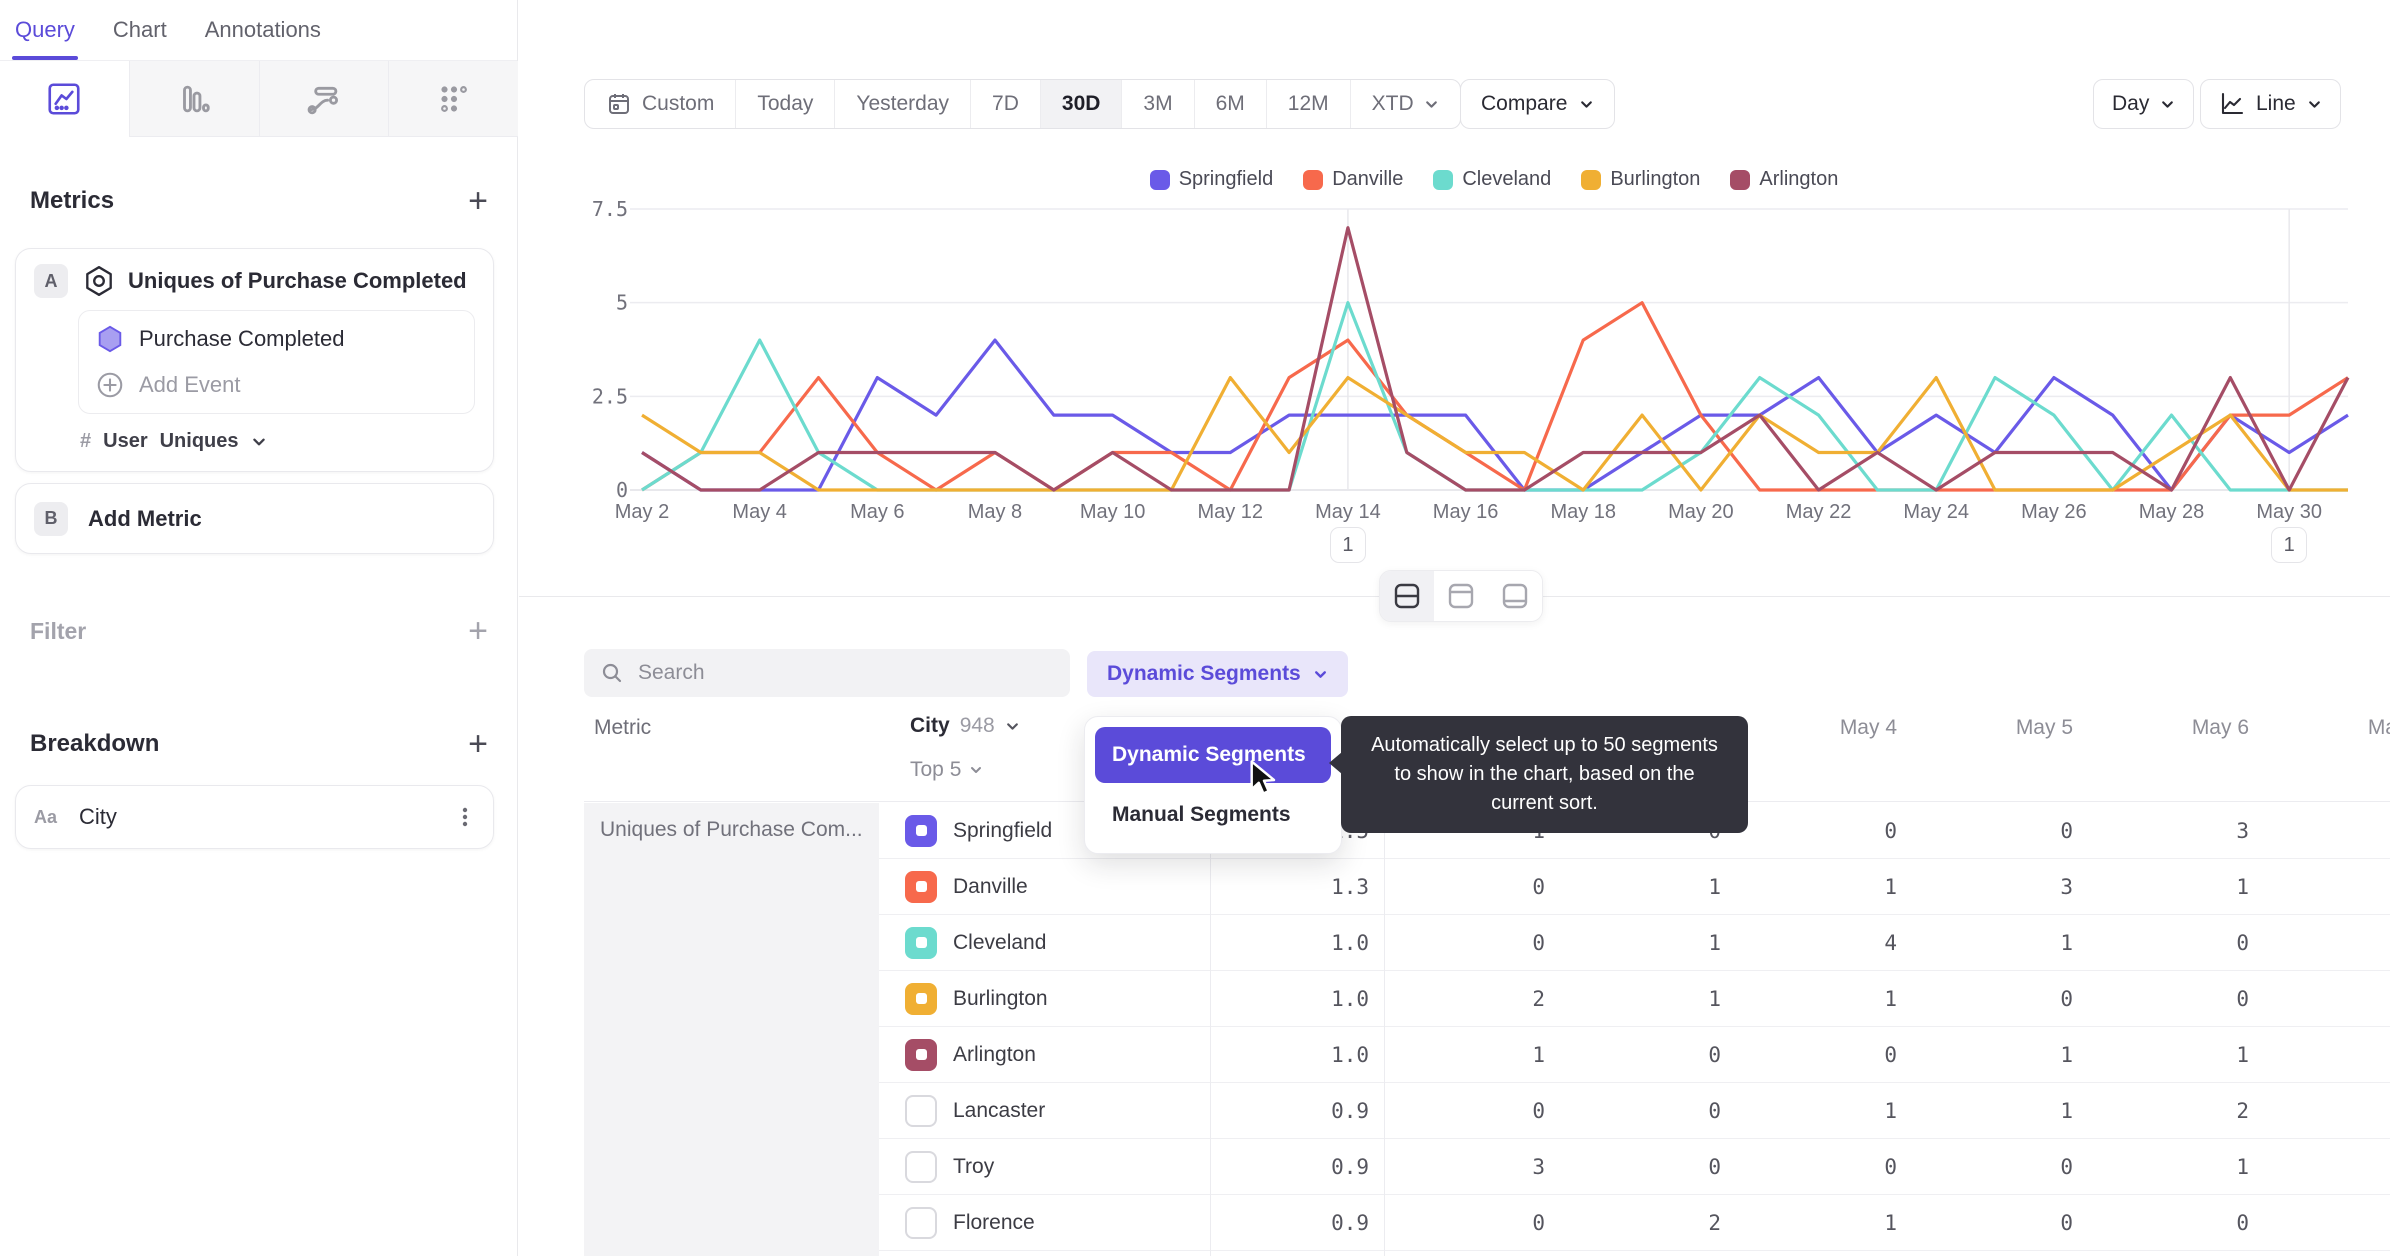 The height and width of the screenshot is (1256, 2390). What do you see at coordinates (276, 385) in the screenshot?
I see `add-event-button: Add Event` at bounding box center [276, 385].